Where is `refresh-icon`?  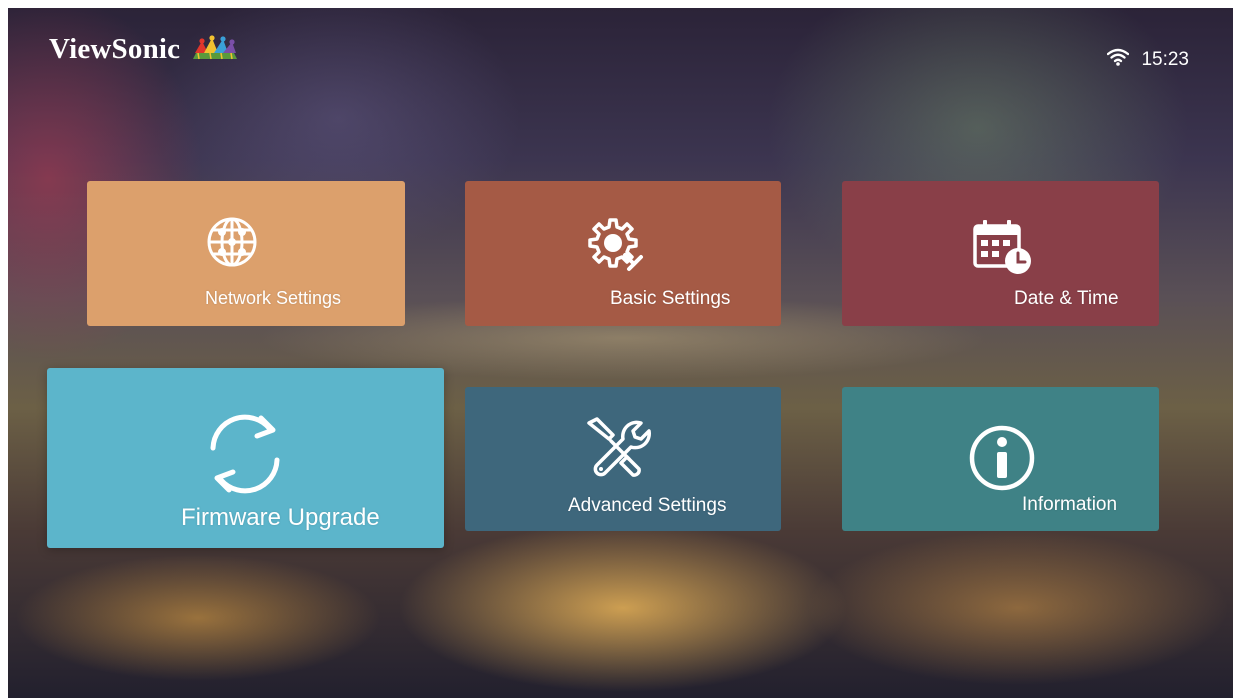 refresh-icon is located at coordinates (245, 456).